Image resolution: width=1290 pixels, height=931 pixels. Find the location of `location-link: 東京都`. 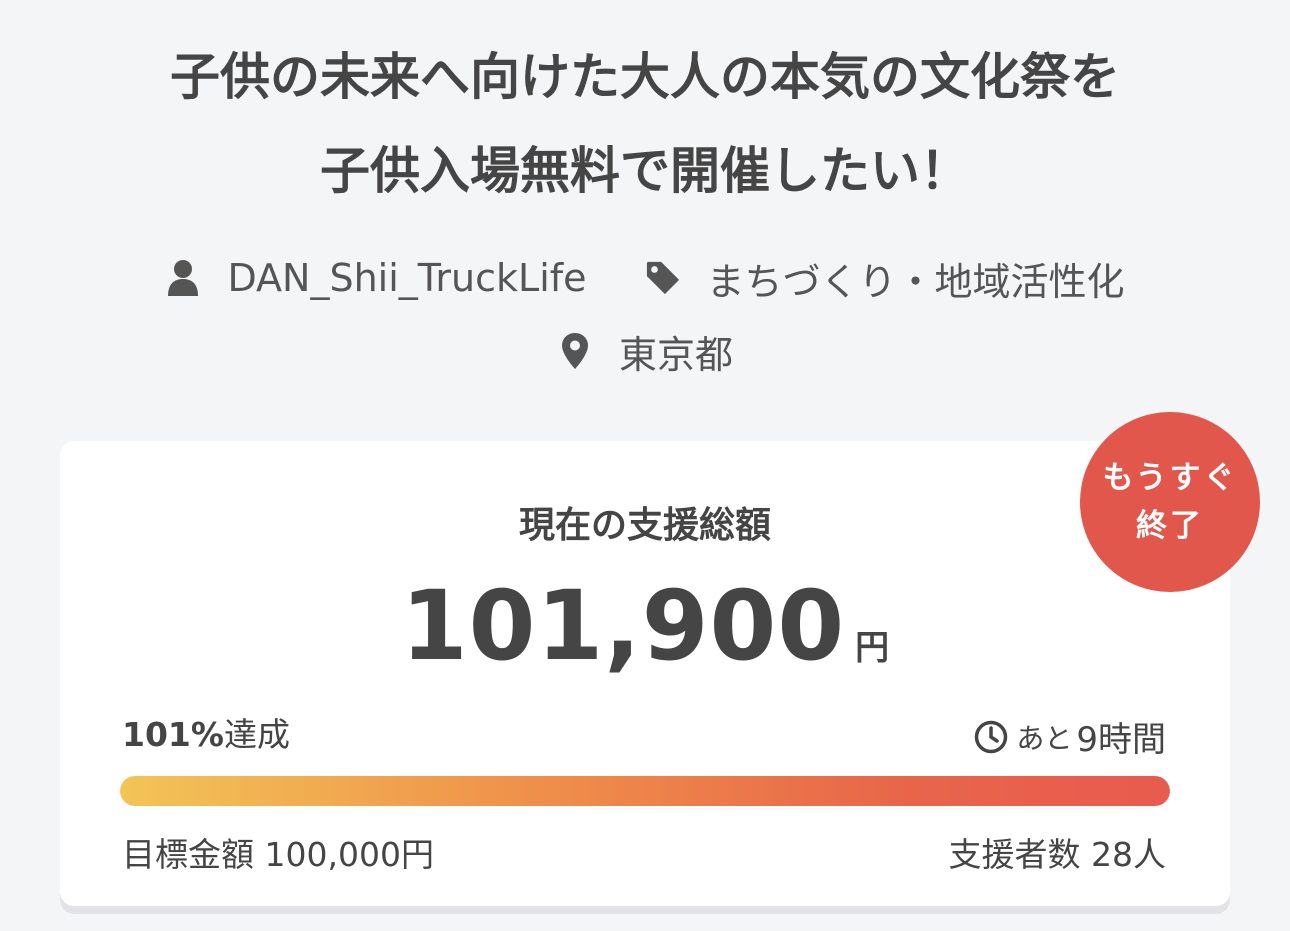

location-link: 東京都 is located at coordinates (645, 351).